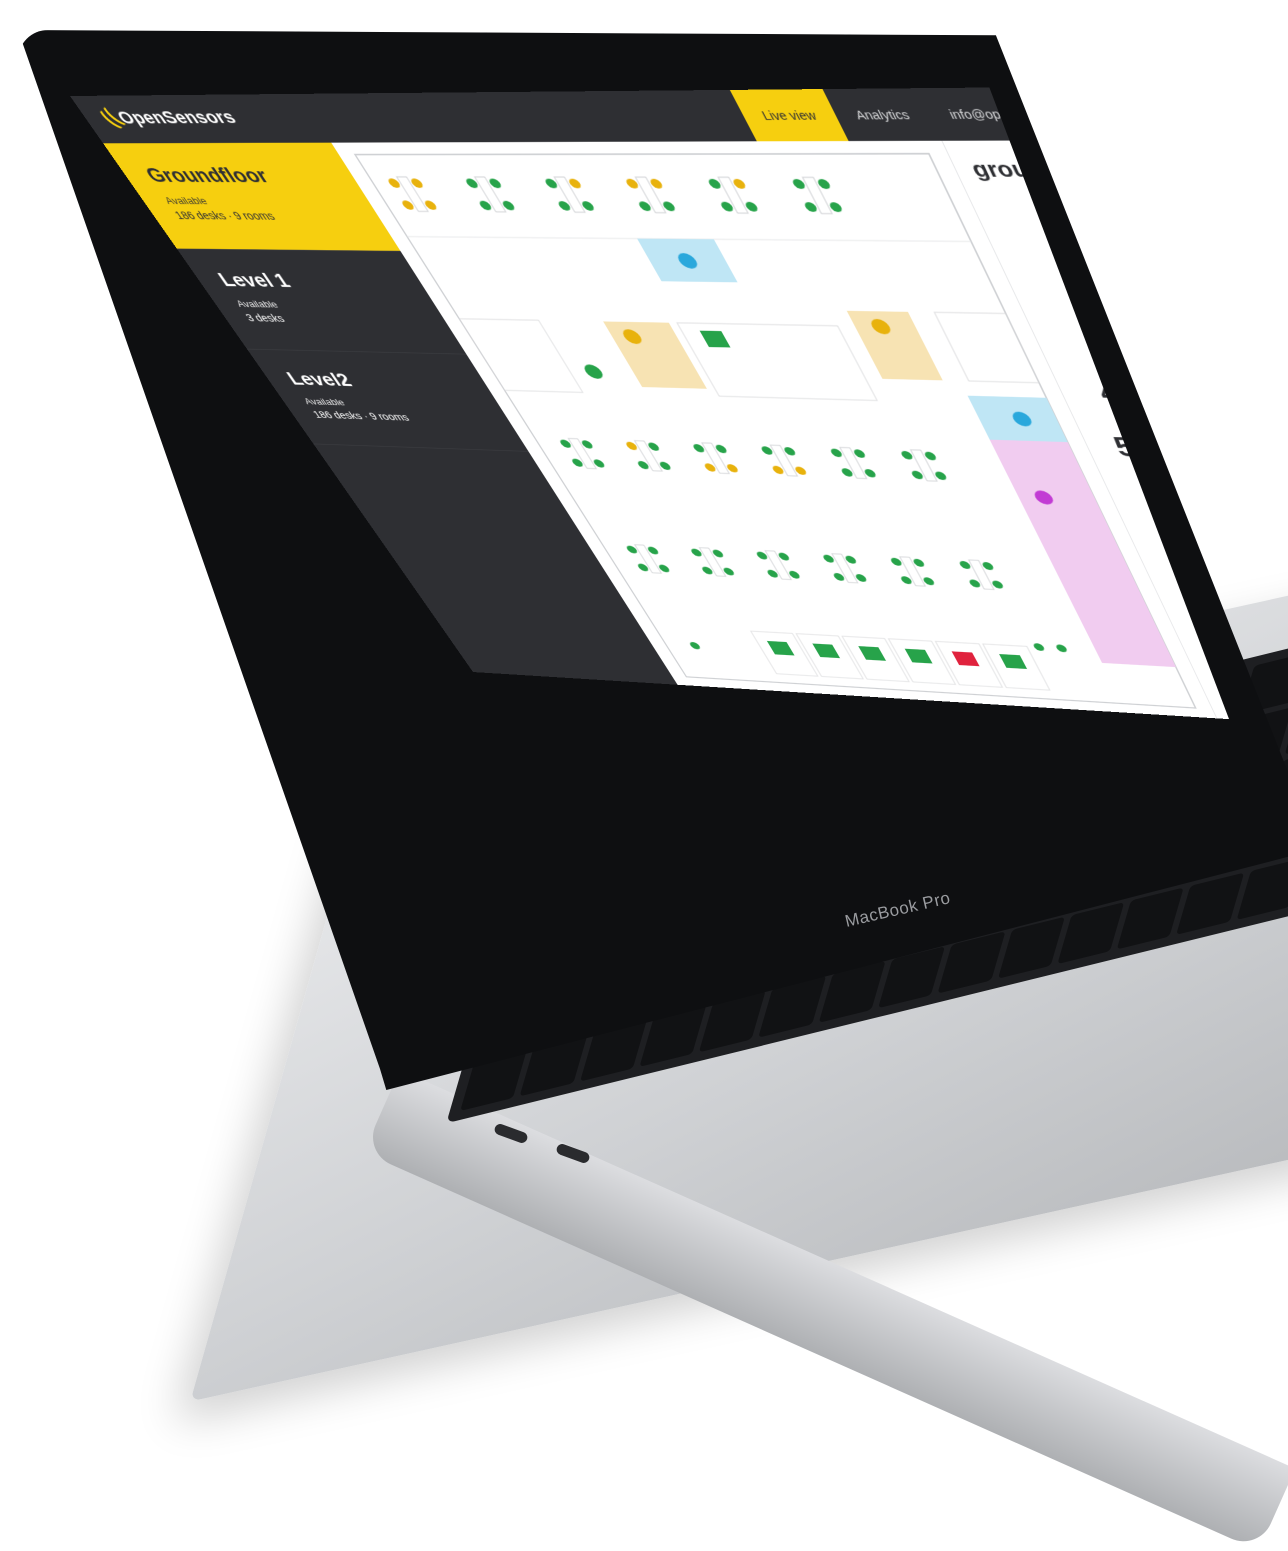  I want to click on floor-count: 3 desks, so click(265, 317).